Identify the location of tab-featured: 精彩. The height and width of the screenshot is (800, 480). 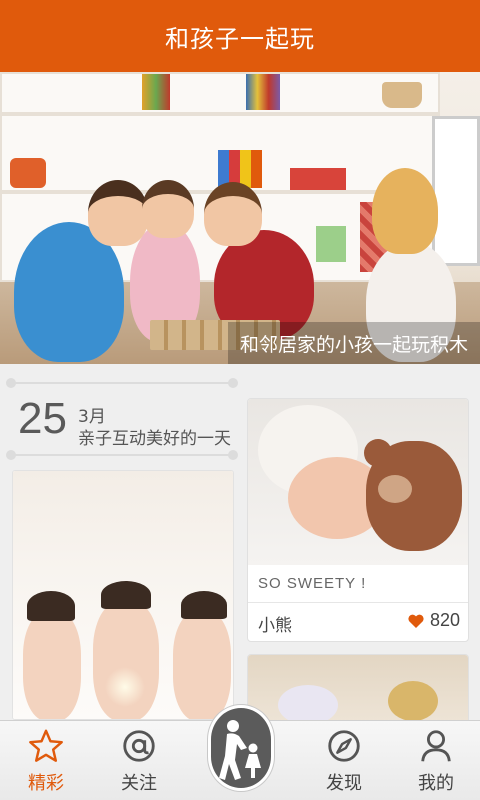
(46, 760).